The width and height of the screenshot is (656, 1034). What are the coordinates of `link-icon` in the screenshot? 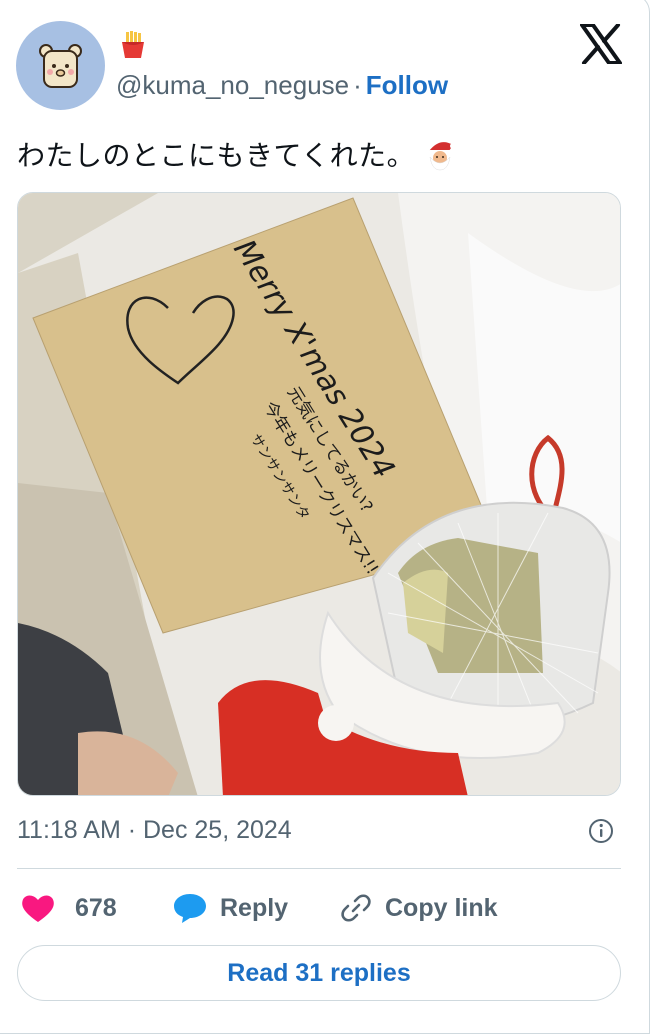 It's located at (356, 908).